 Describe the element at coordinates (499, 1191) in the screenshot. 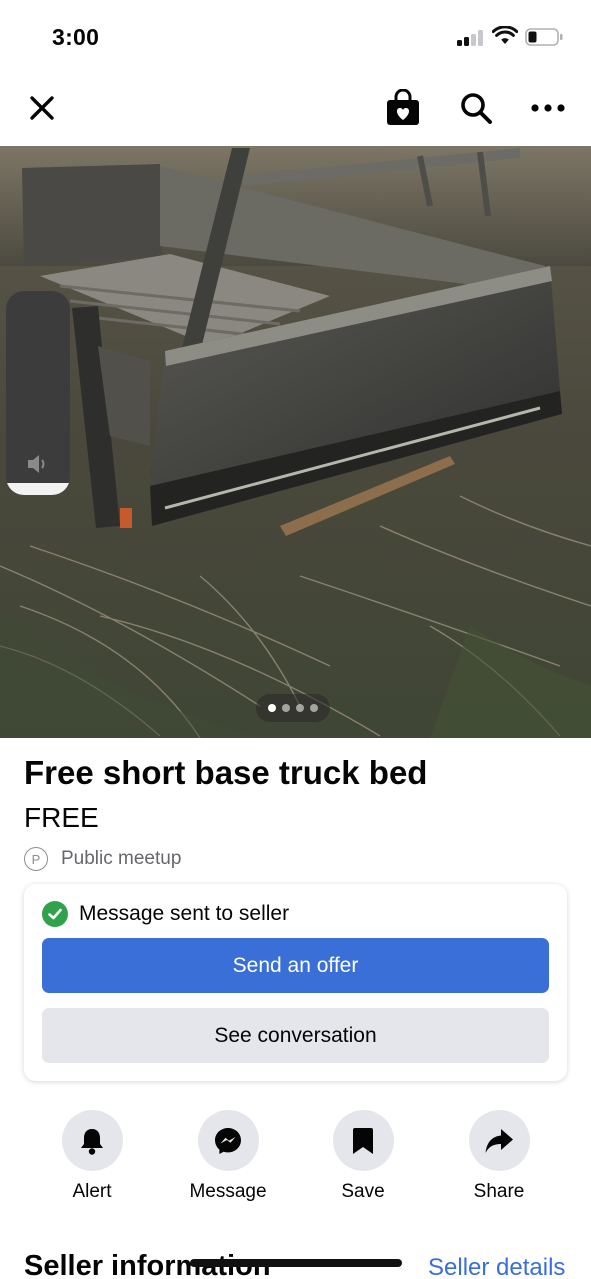

I see `action-label: Share` at that location.